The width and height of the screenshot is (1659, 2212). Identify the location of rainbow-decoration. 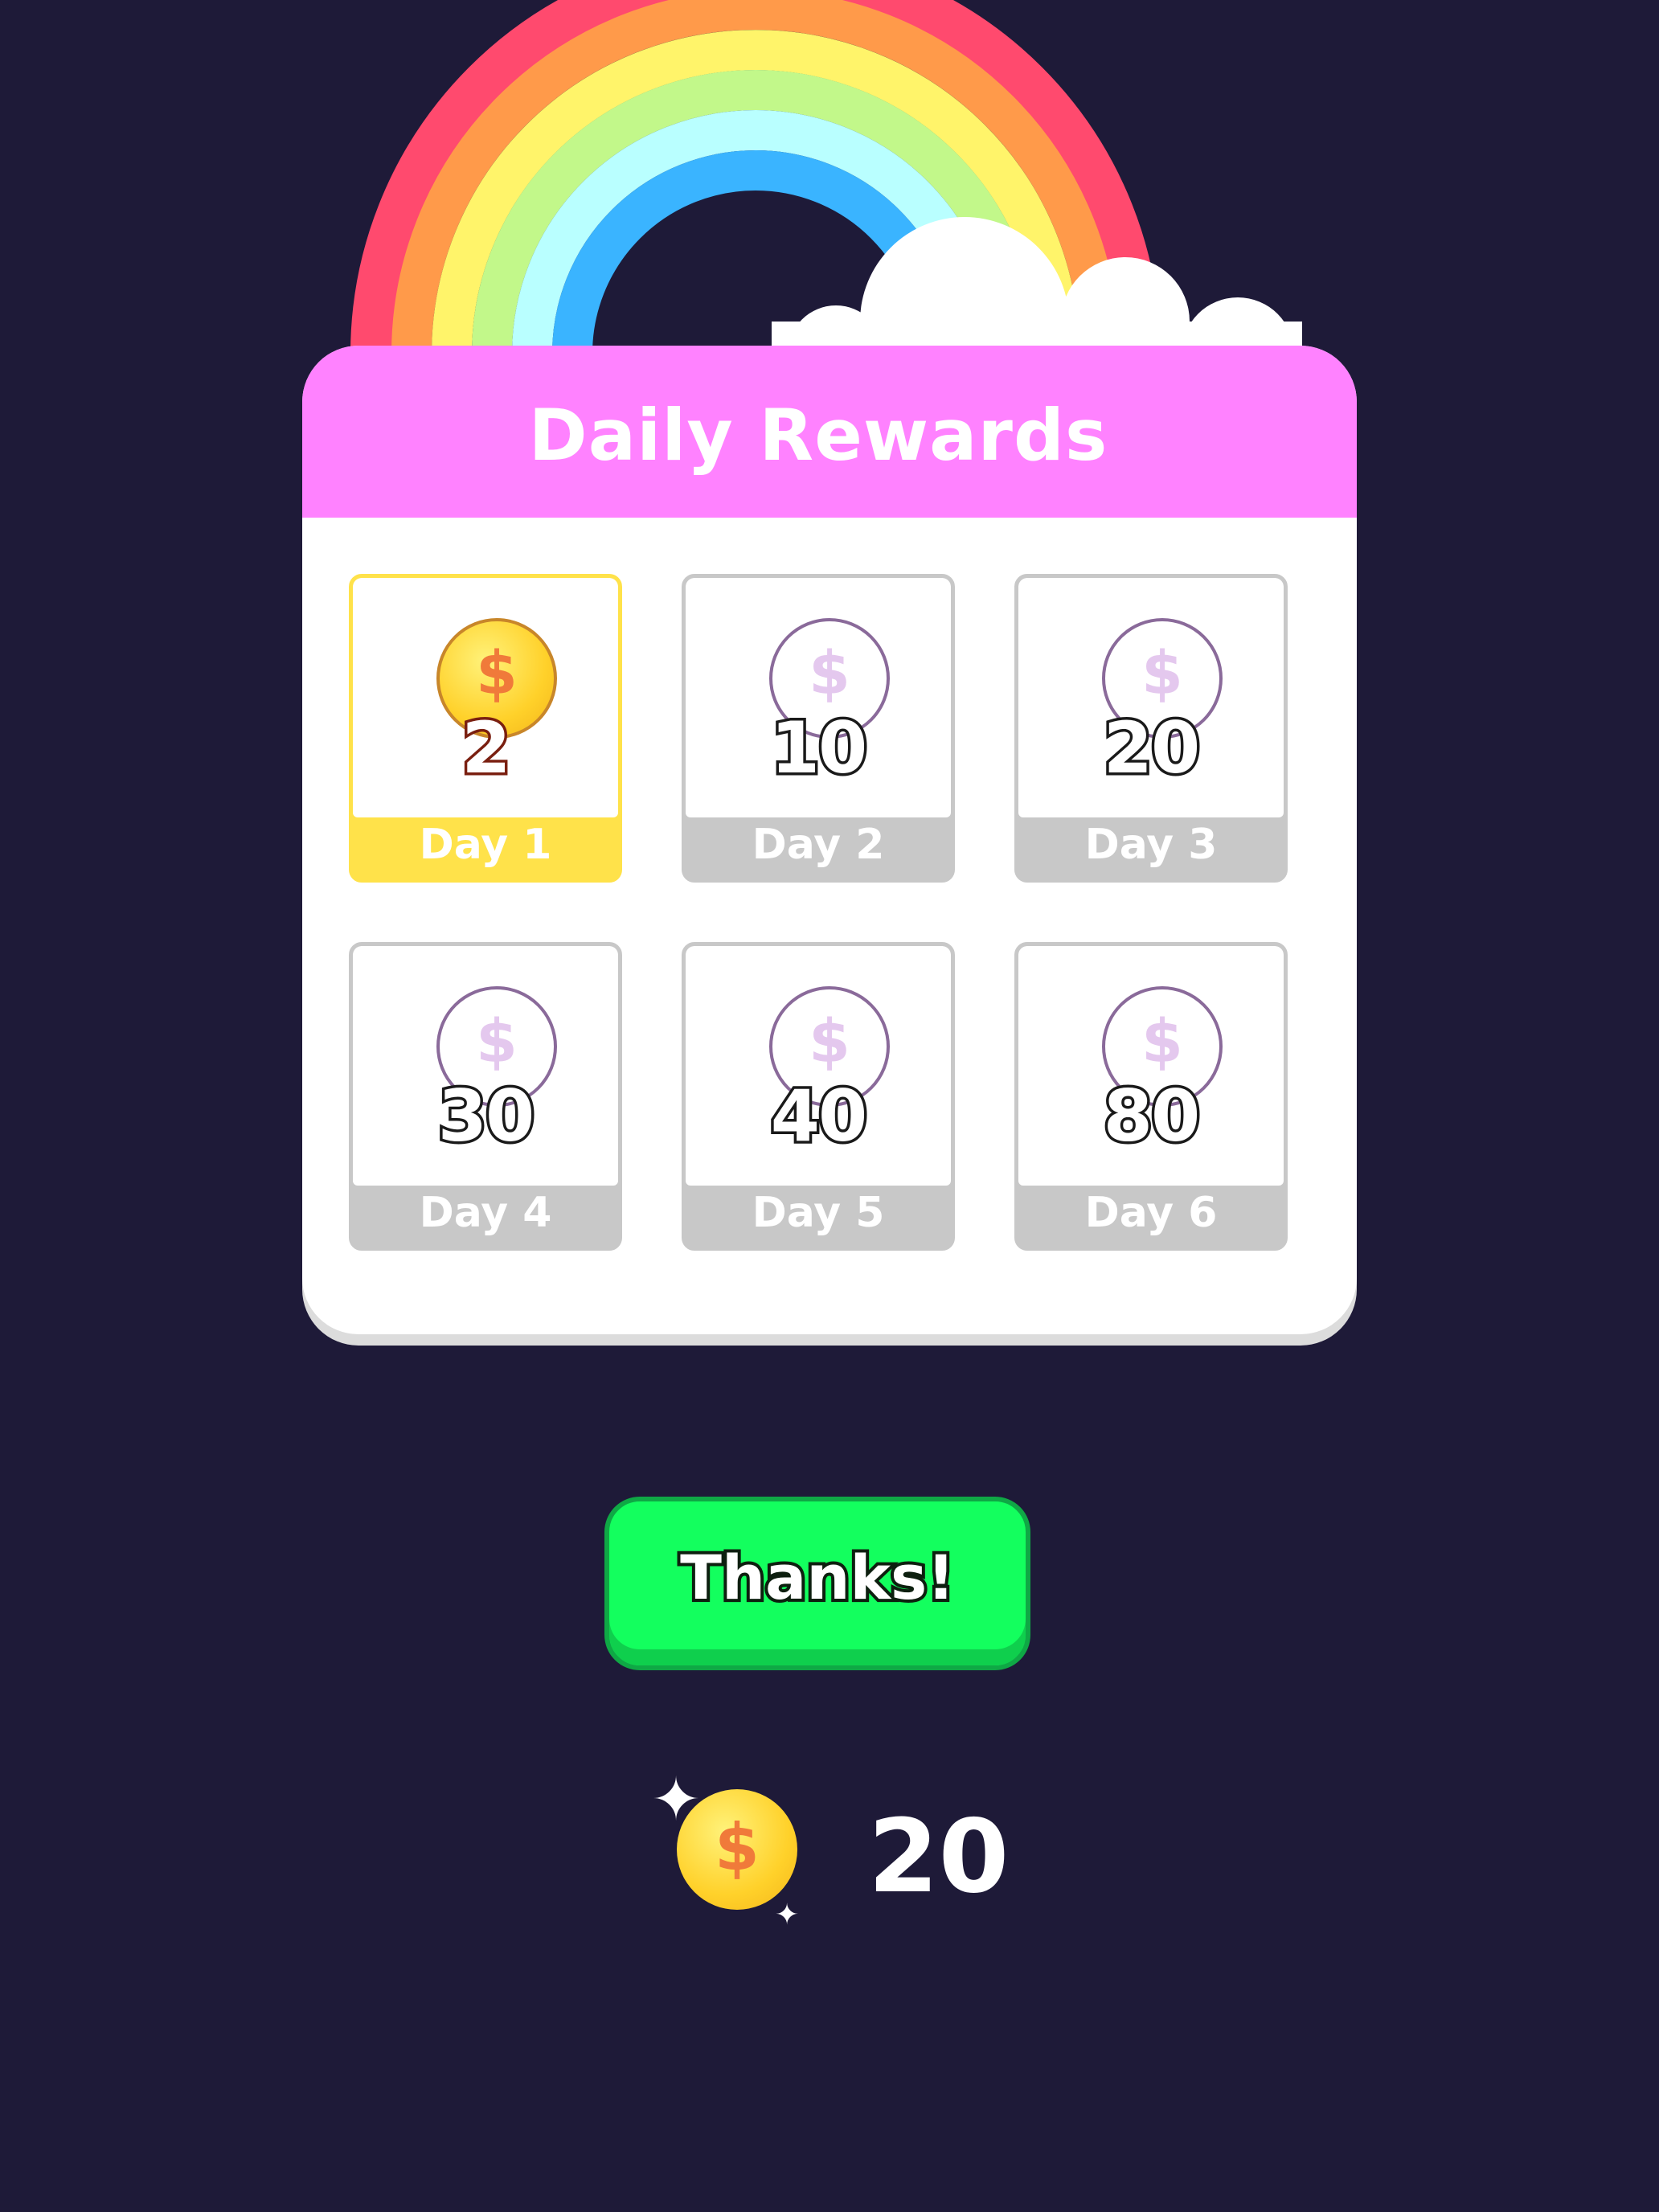
(826, 185).